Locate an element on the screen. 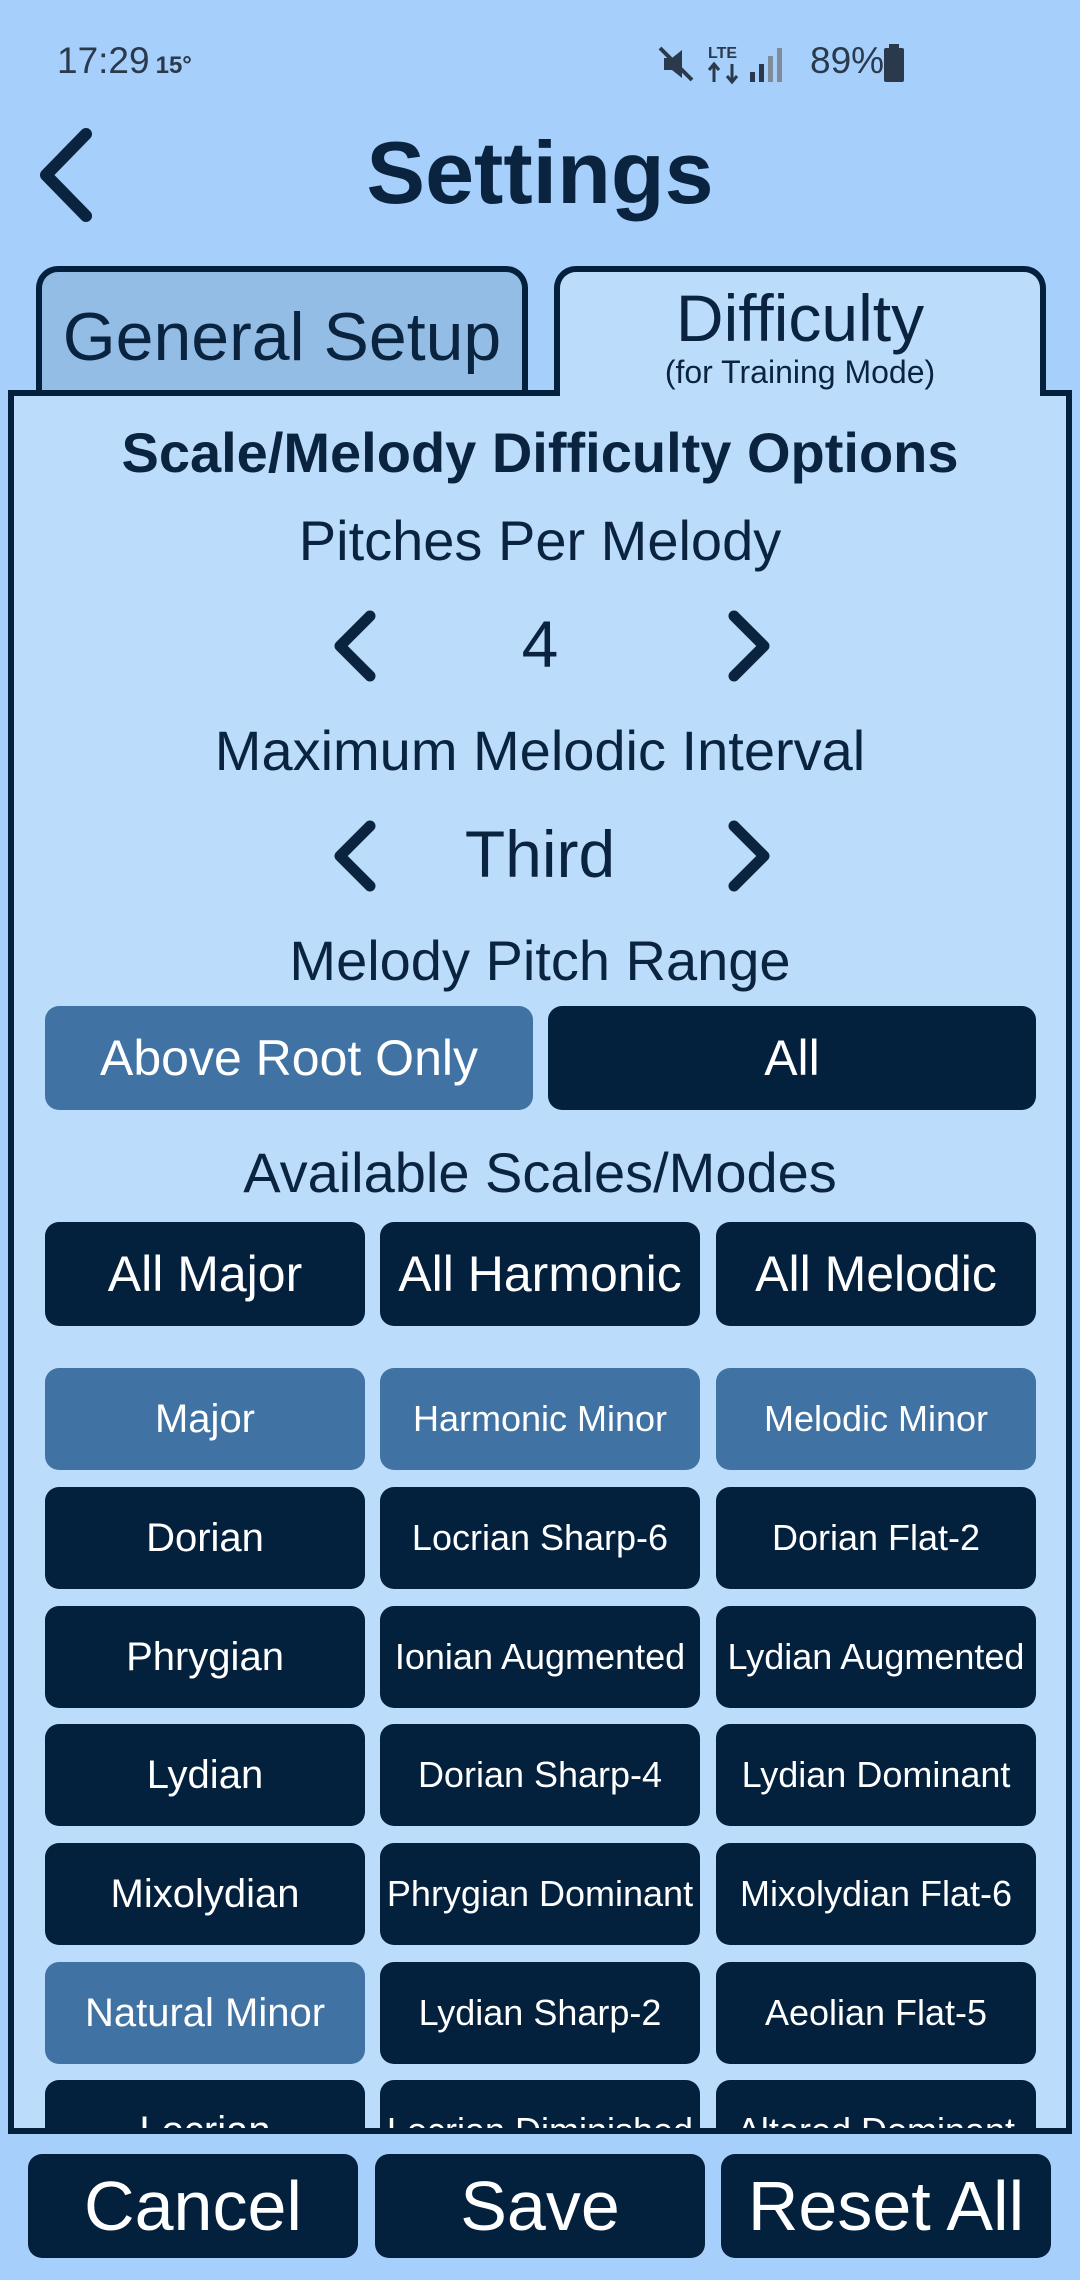 The image size is (1080, 2280). mode-locrian-diminished-button: Locrian Diminished is located at coordinates (540, 2104).